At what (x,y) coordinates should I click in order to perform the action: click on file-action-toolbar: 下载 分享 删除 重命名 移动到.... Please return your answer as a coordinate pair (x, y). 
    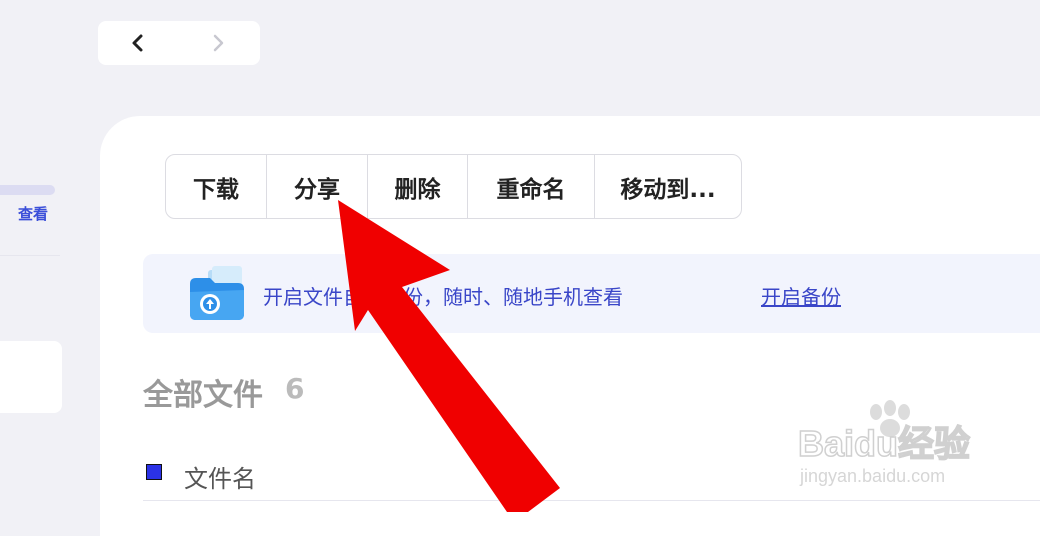
    Looking at the image, I should click on (453, 186).